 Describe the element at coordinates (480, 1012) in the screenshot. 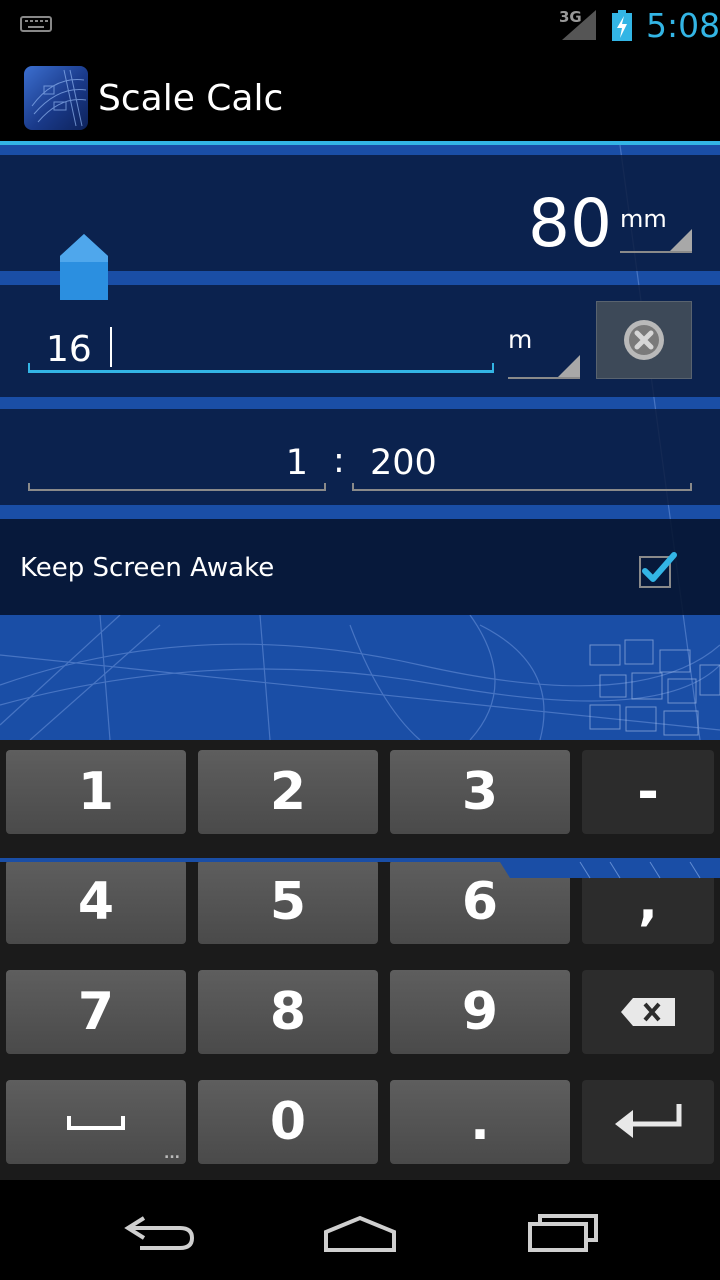

I see `key-9: 9` at that location.